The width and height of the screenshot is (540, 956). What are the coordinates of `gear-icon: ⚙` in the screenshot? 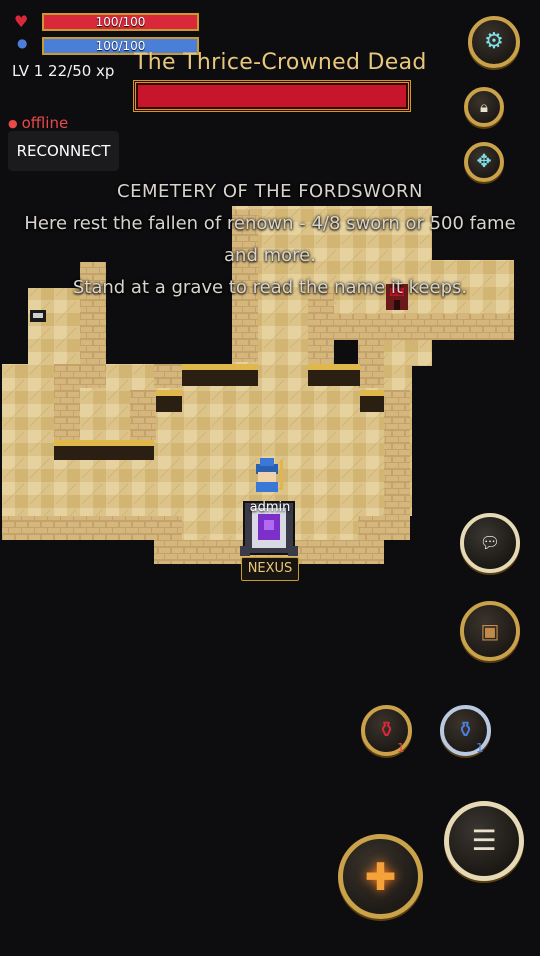 It's located at (494, 41).